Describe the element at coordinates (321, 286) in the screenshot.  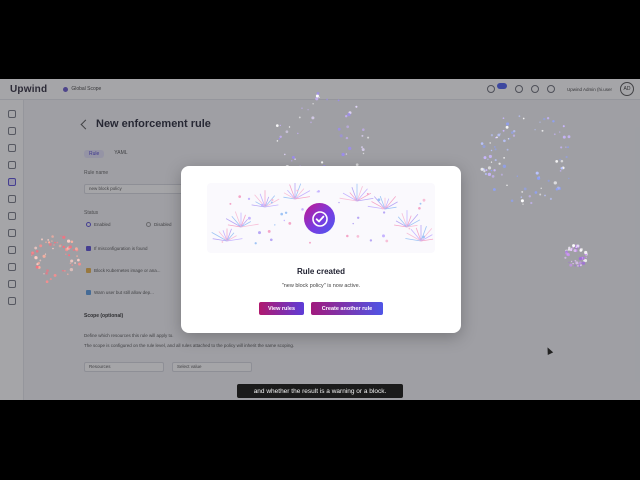
I see `dialog-message: "new block policy" is now active.` at that location.